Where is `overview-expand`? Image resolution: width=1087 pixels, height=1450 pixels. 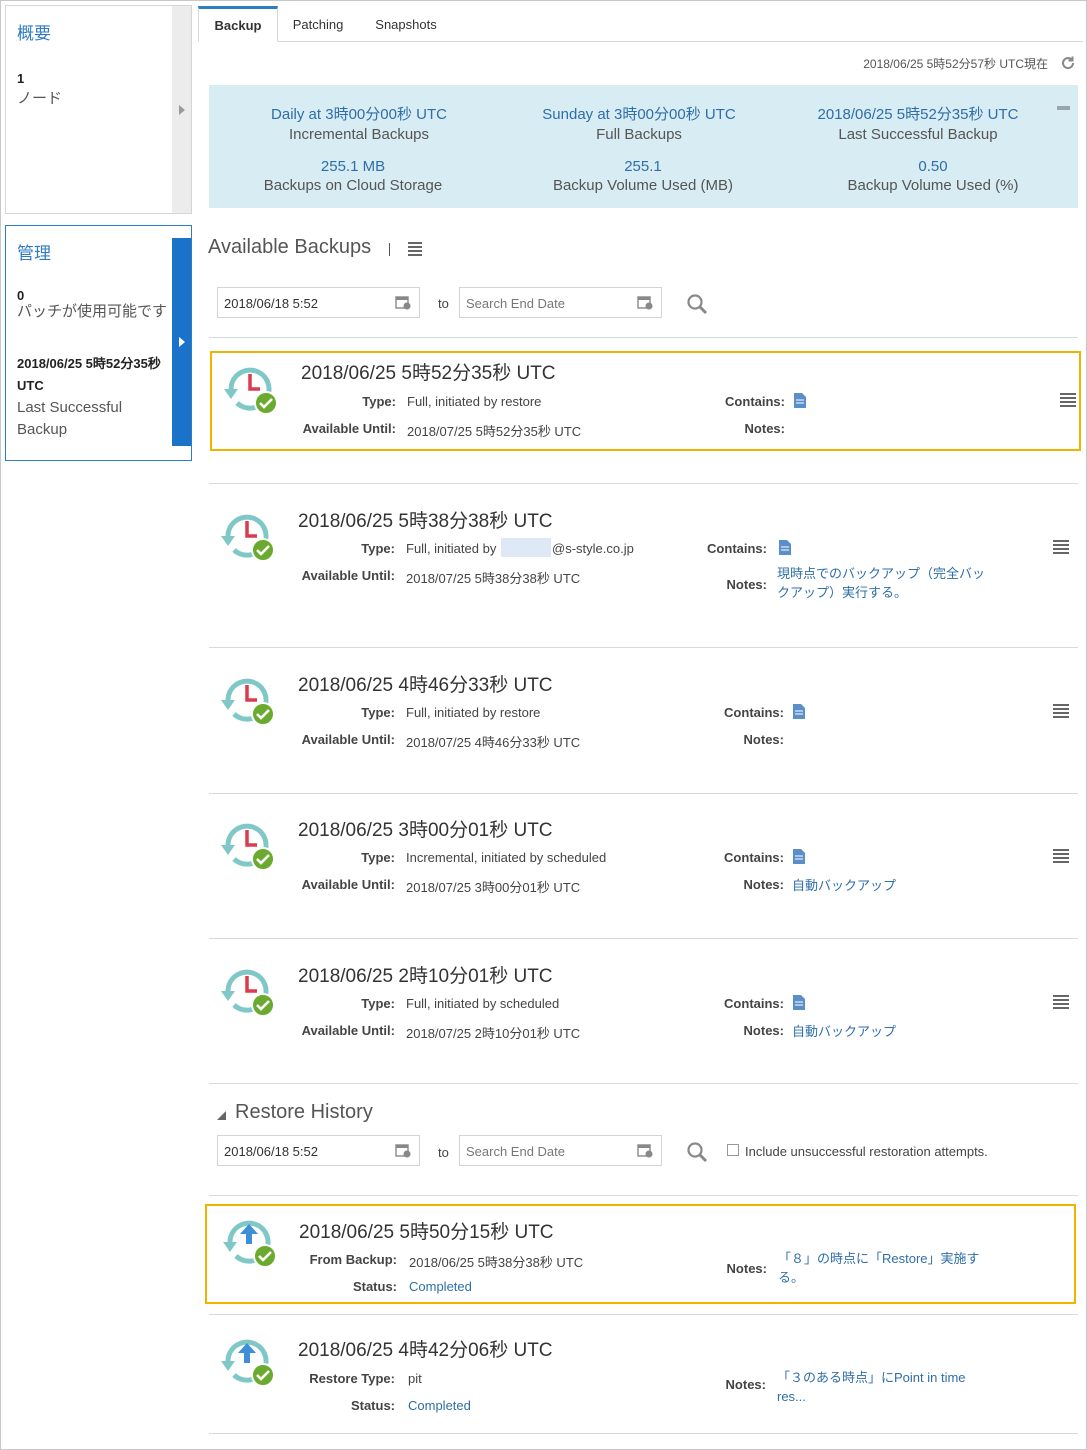 overview-expand is located at coordinates (181, 109).